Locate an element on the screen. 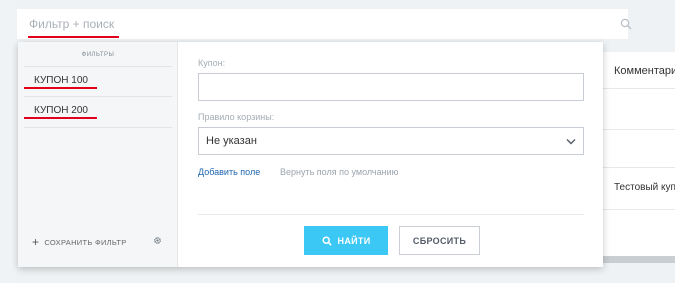 This screenshot has height=283, width=675. filter-search-bar: Фильтр + поиск is located at coordinates (324, 24).